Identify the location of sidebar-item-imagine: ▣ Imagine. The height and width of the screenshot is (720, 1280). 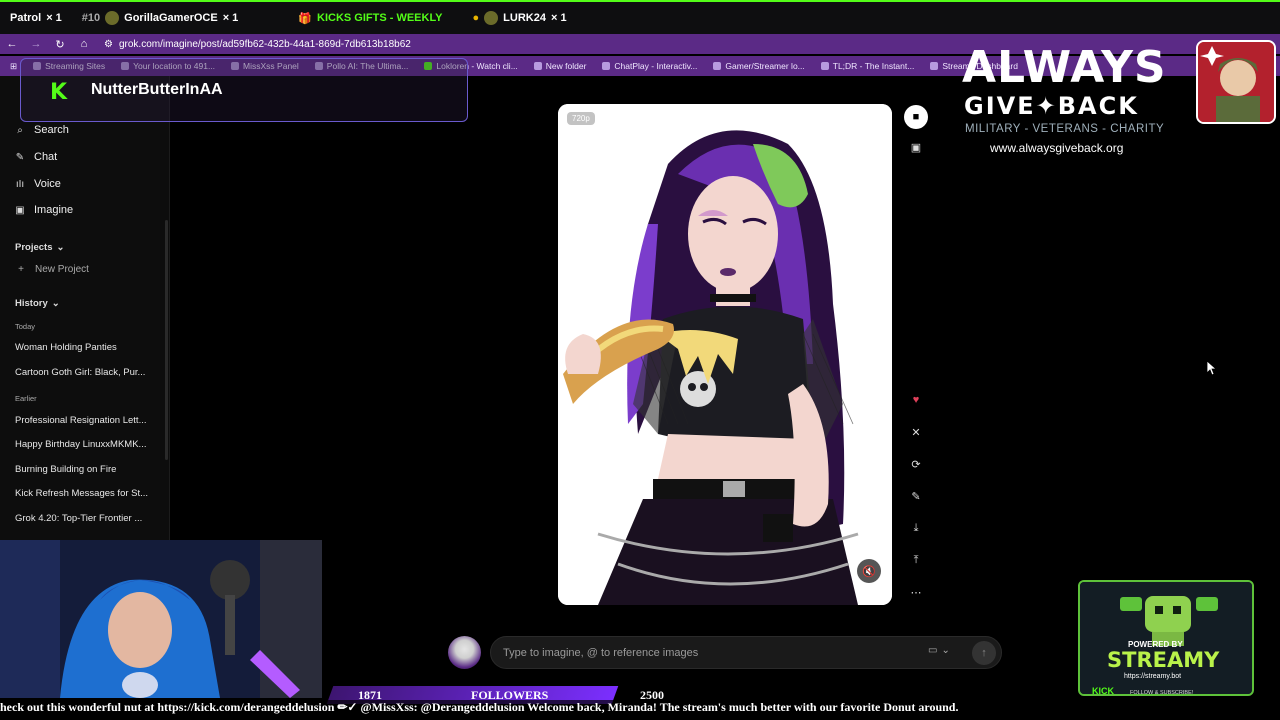
(43, 210).